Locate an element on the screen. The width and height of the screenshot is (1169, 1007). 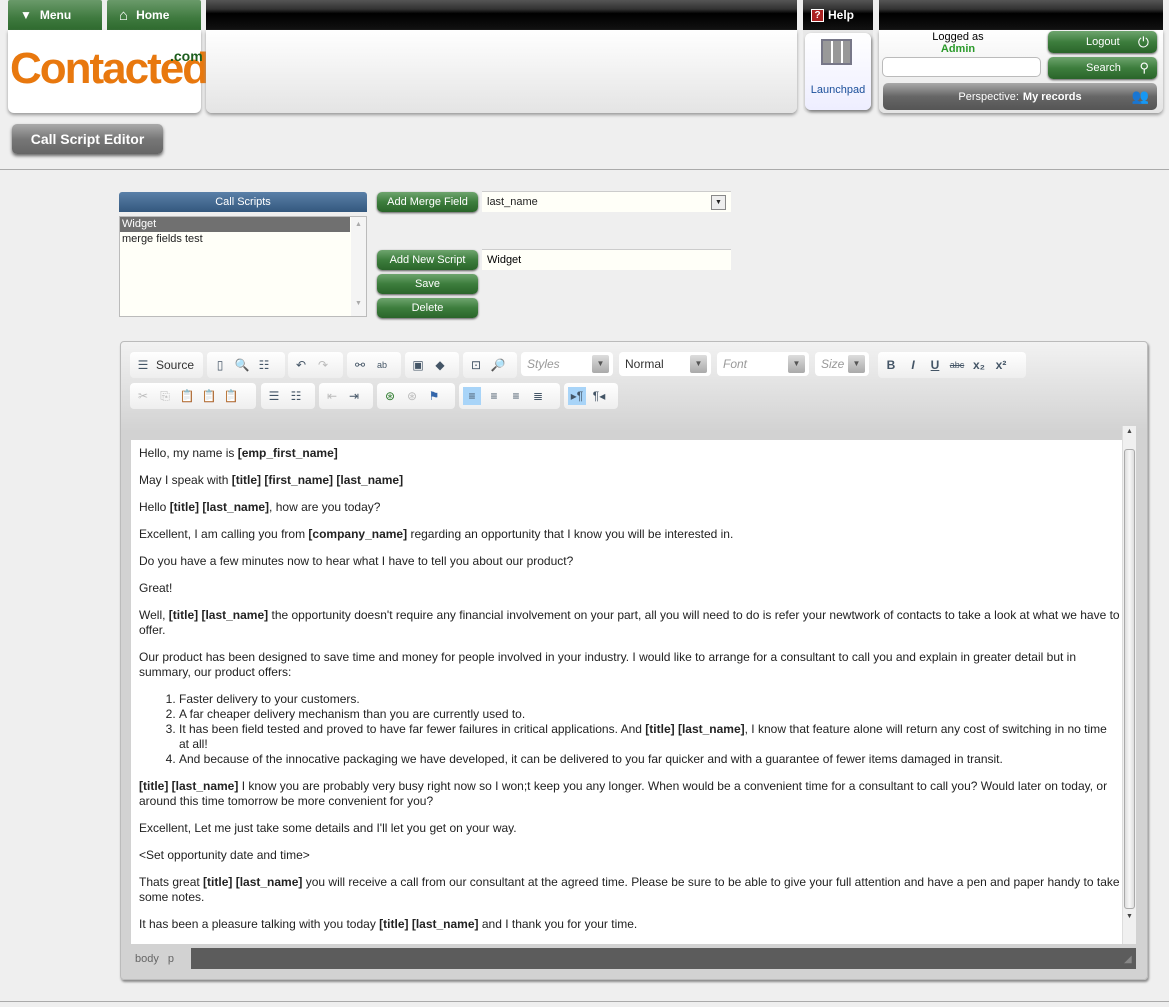
scroll-thumb is located at coordinates (1129, 679).